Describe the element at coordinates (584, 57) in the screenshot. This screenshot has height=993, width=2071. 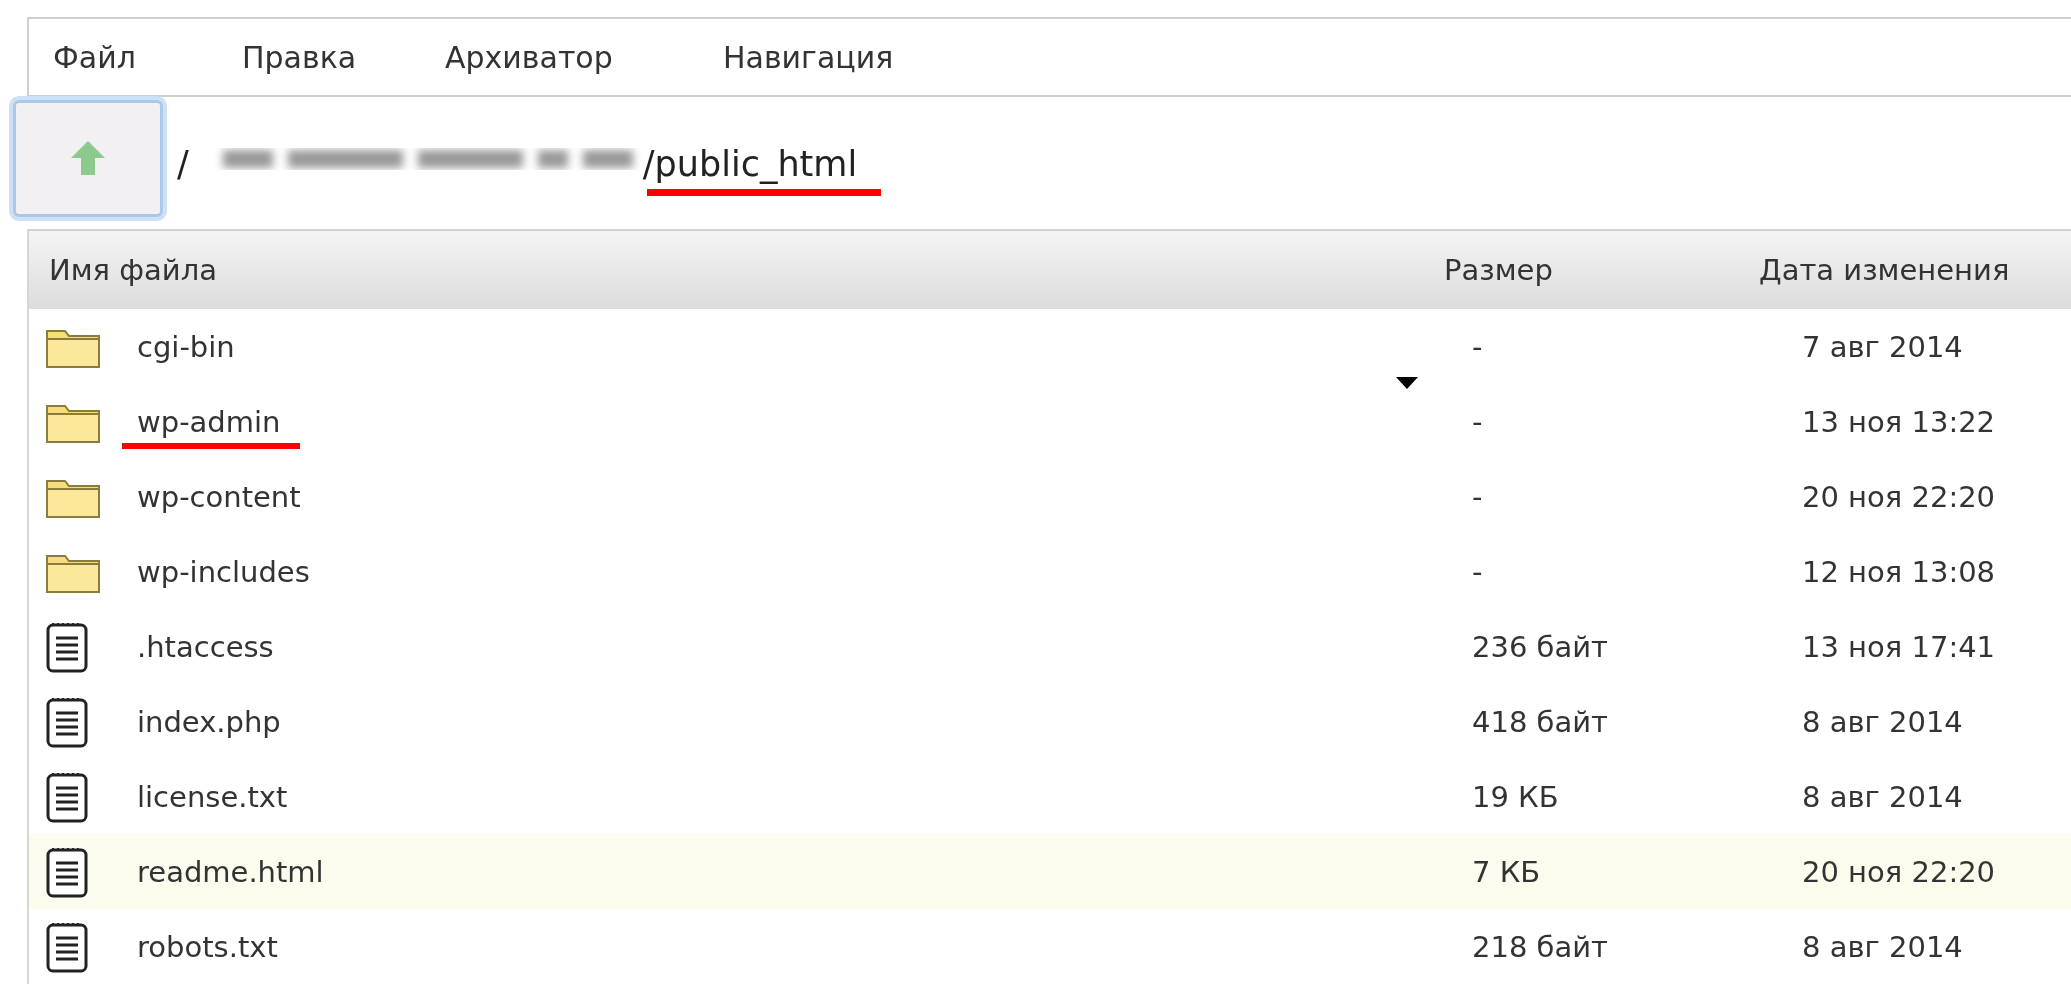
I see `menu-item: Архиватор` at that location.